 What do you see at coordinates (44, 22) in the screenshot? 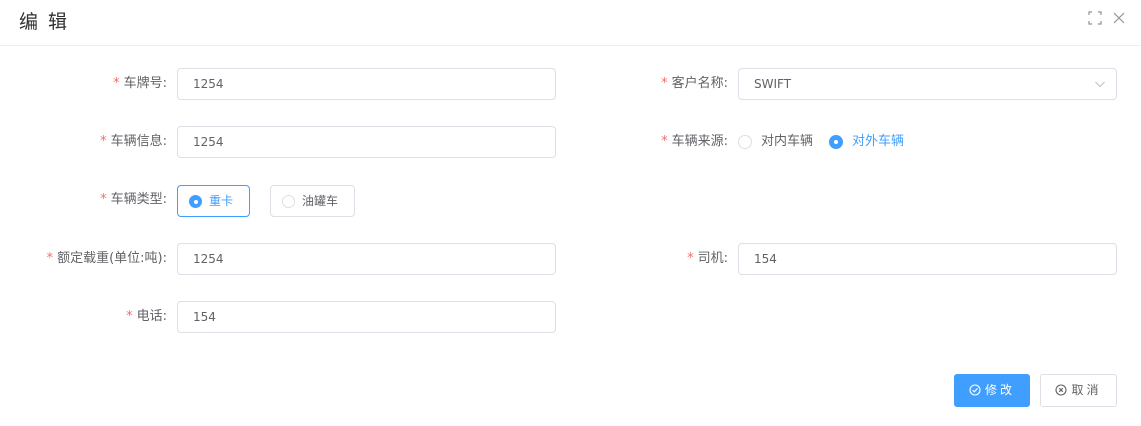
I see `dialog-title: 编 辑` at bounding box center [44, 22].